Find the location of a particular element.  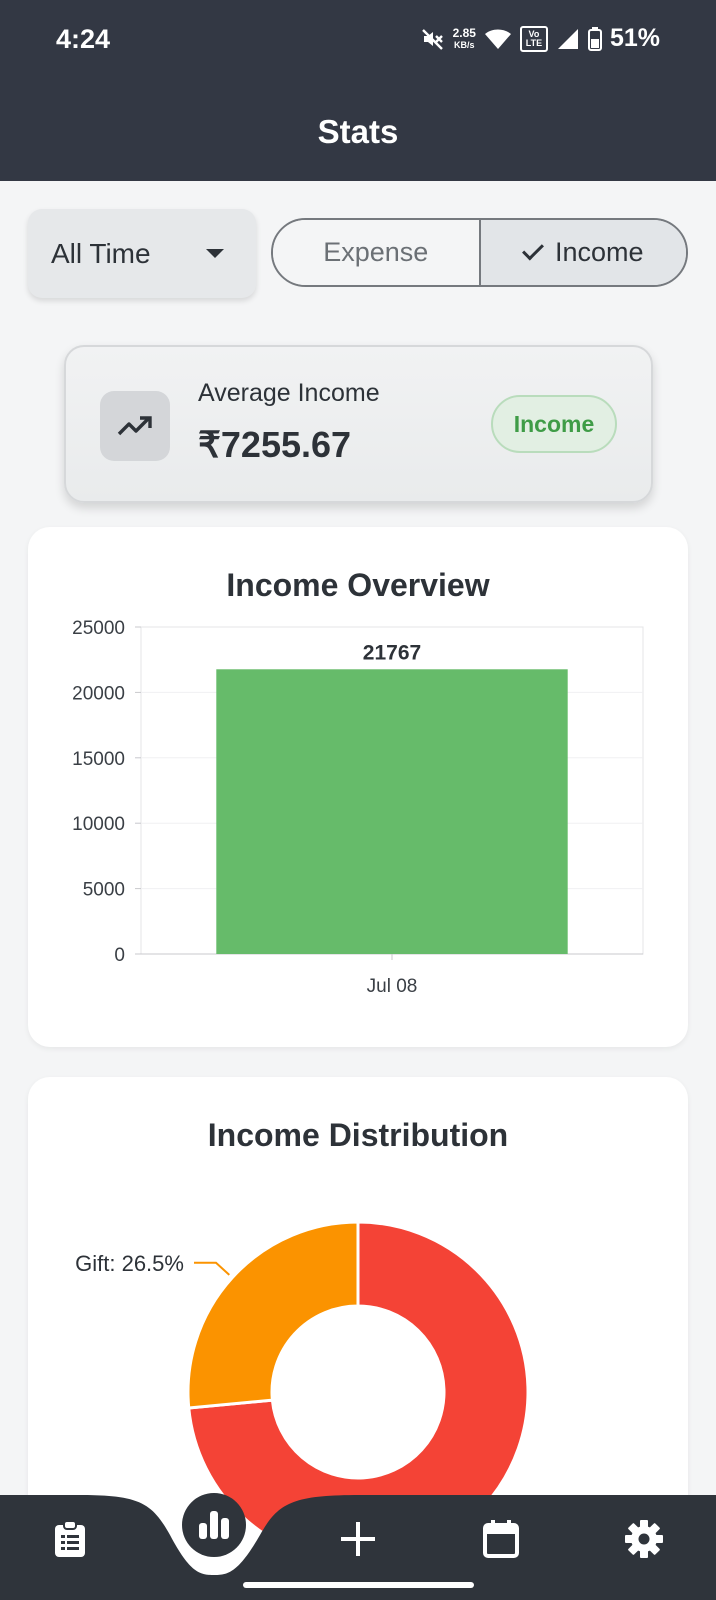

nav-settings is located at coordinates (644, 1539).